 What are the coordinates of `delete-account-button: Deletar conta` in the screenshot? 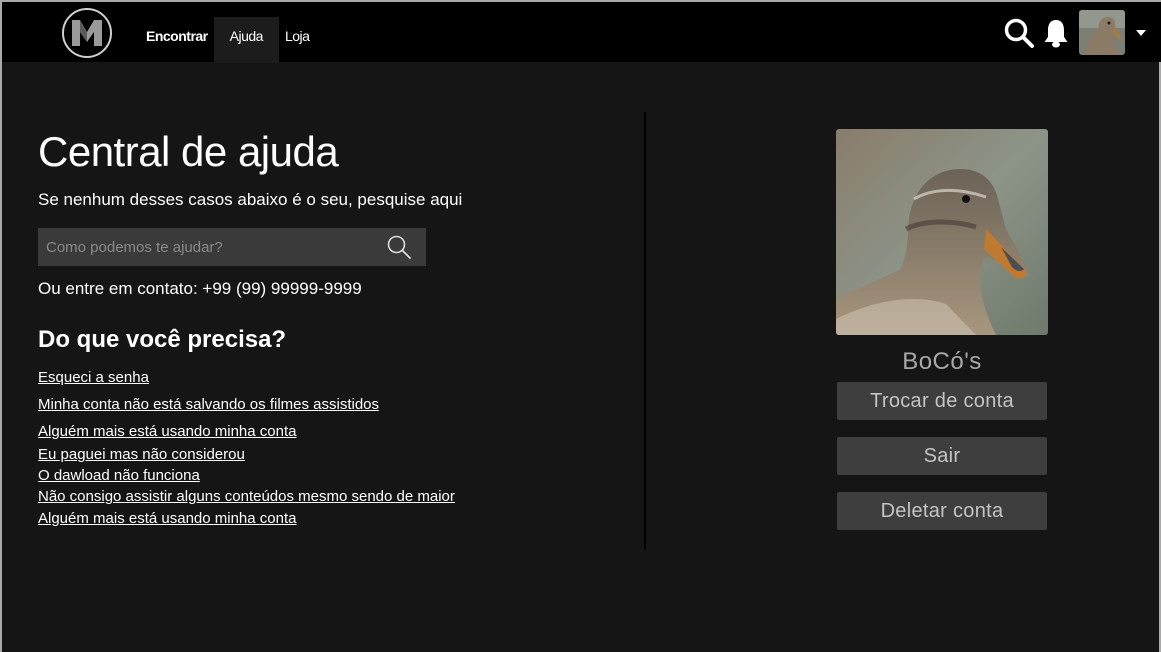 It's located at (942, 511).